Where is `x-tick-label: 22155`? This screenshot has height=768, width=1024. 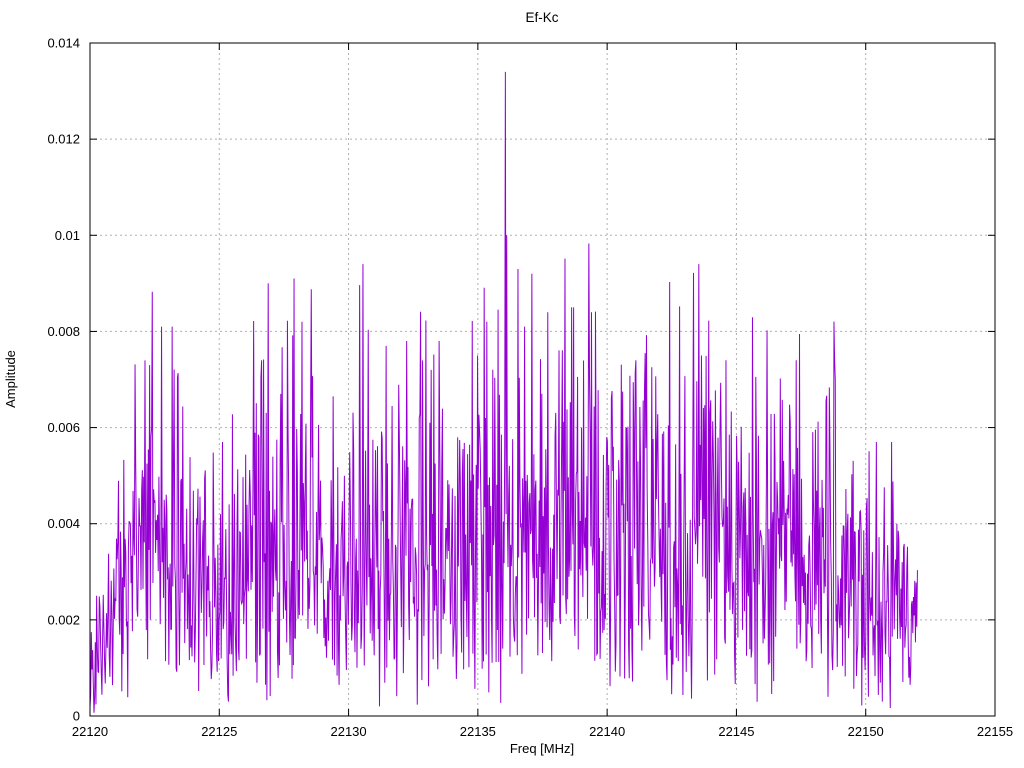 x-tick-label: 22155 is located at coordinates (995, 731).